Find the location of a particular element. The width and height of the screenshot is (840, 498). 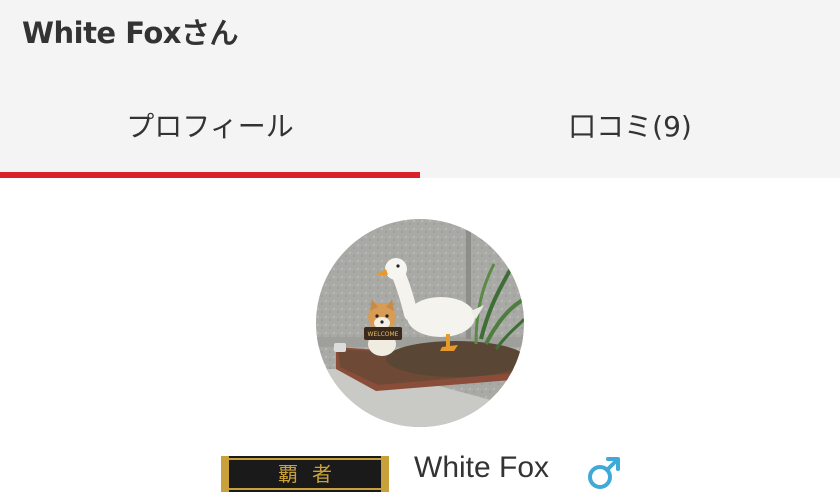

avatar: WELCOME is located at coordinates (420, 323).